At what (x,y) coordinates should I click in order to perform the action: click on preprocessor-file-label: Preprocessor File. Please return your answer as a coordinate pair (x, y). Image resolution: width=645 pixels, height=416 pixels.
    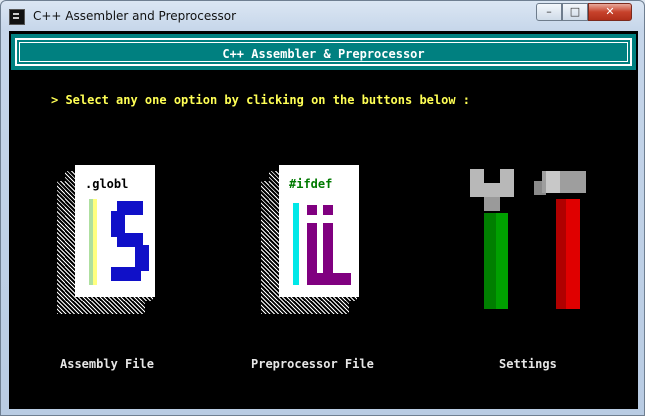
    Looking at the image, I should click on (312, 364).